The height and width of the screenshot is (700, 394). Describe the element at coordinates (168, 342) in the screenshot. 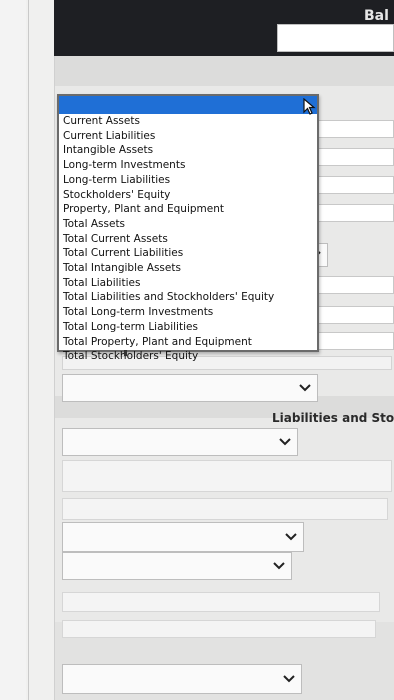

I see `dropdown-option: Total Property, Plant and Equipment` at that location.